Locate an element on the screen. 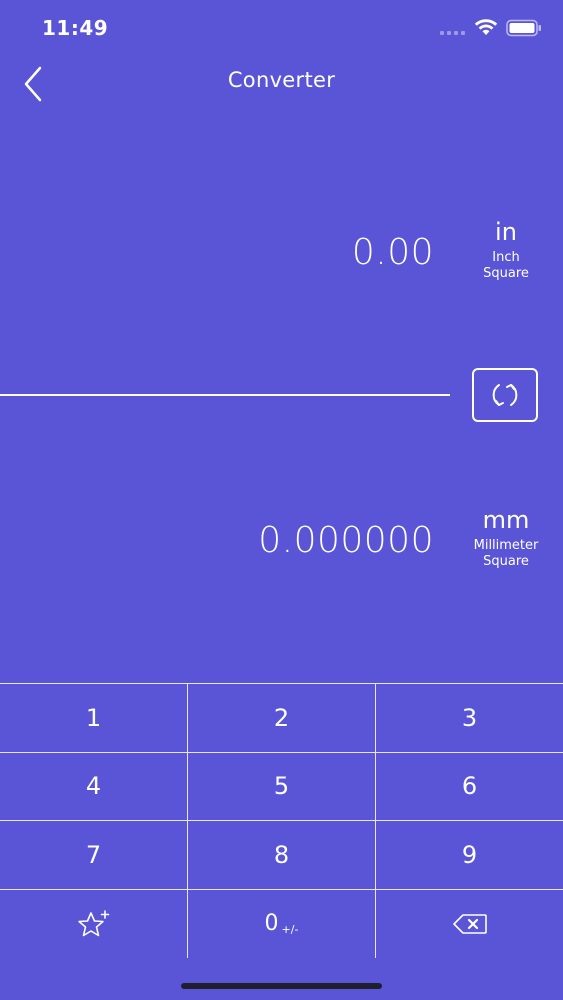 Image resolution: width=563 pixels, height=1000 pixels. cellular-signal-icon is located at coordinates (452, 33).